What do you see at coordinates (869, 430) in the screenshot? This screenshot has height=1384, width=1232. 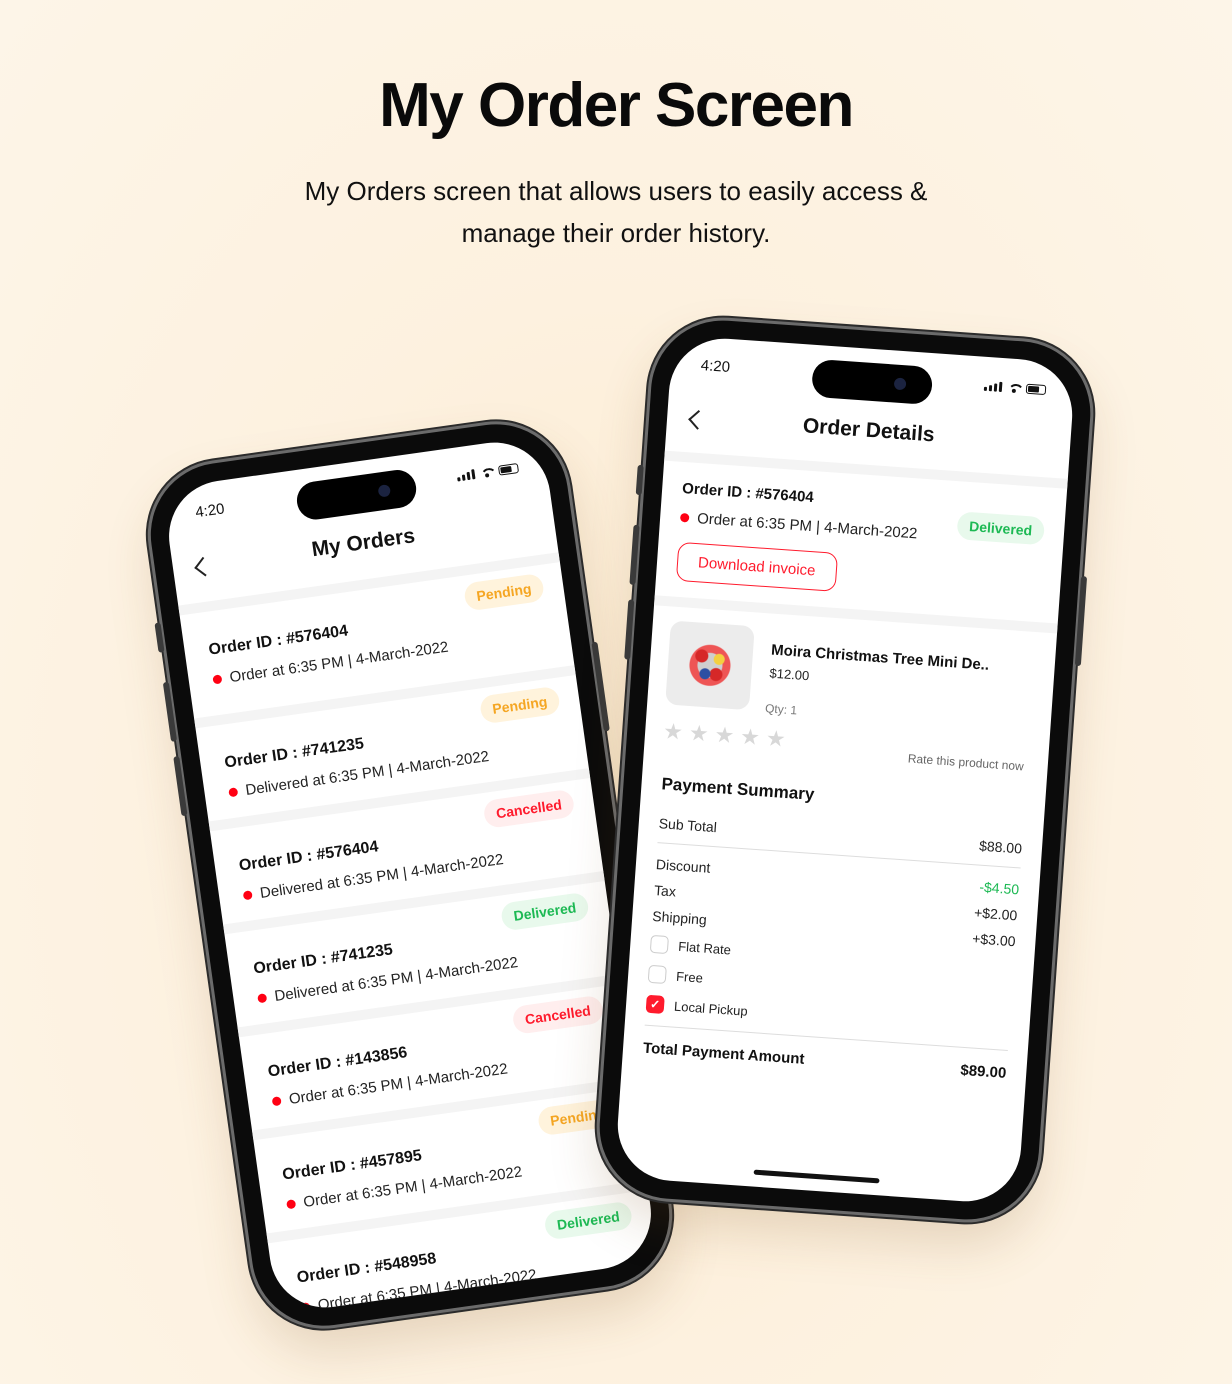 I see `page-title: Order Details` at bounding box center [869, 430].